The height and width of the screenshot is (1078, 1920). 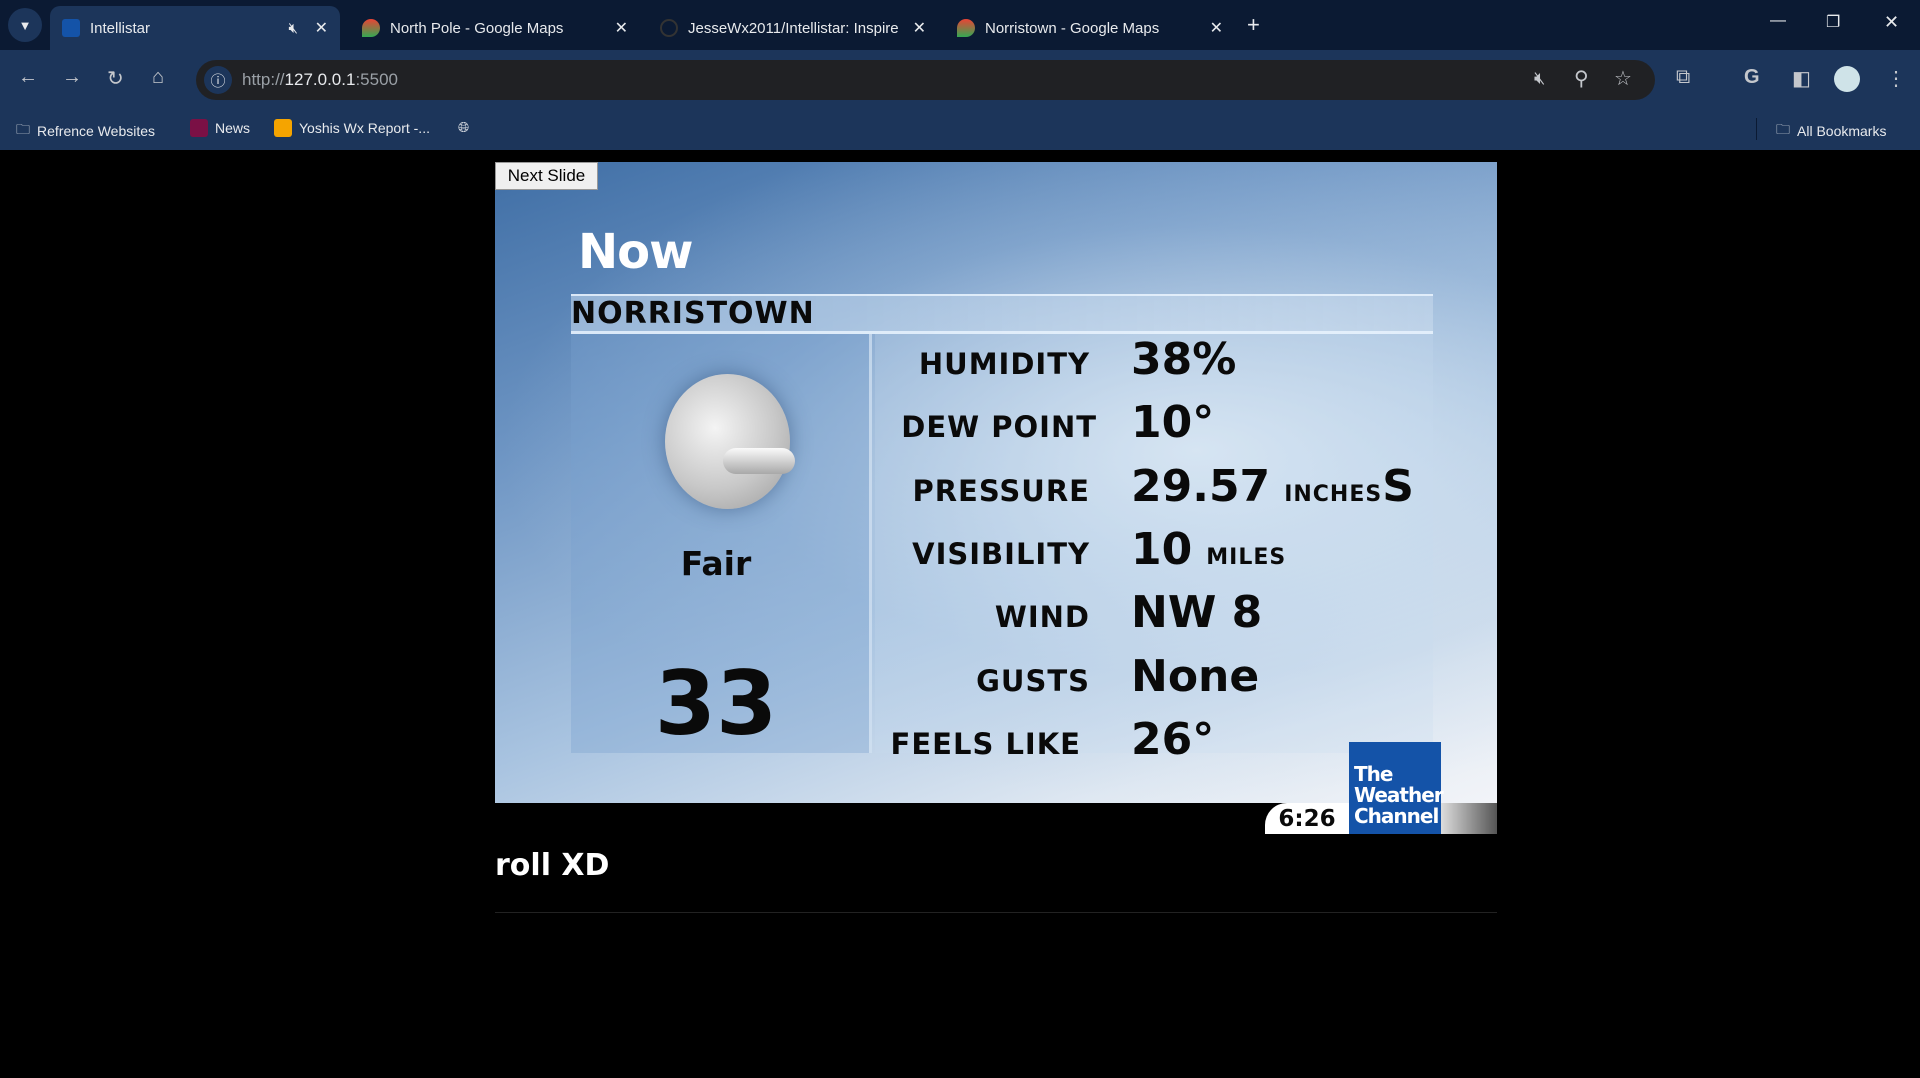 What do you see at coordinates (1272, 486) in the screenshot?
I see `row-value: 29.57 INCHESS` at bounding box center [1272, 486].